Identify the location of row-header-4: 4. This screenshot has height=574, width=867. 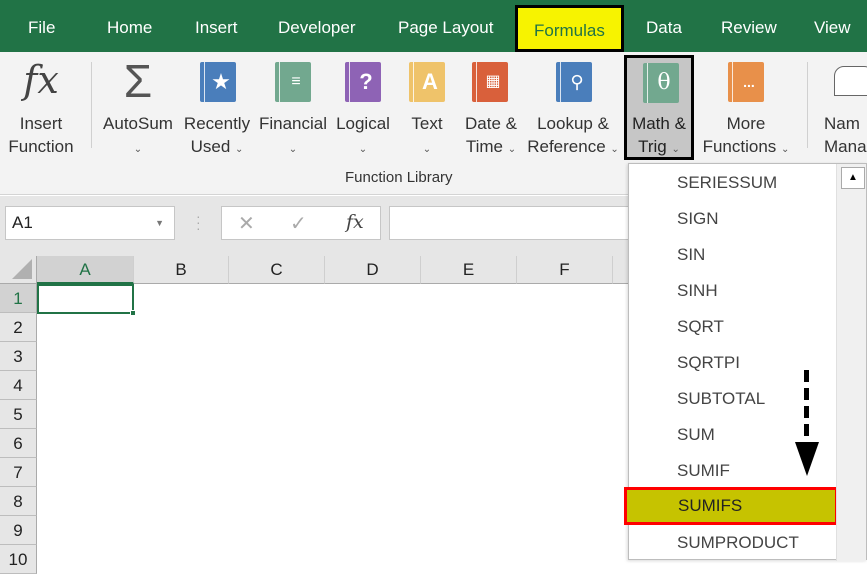
(18, 385).